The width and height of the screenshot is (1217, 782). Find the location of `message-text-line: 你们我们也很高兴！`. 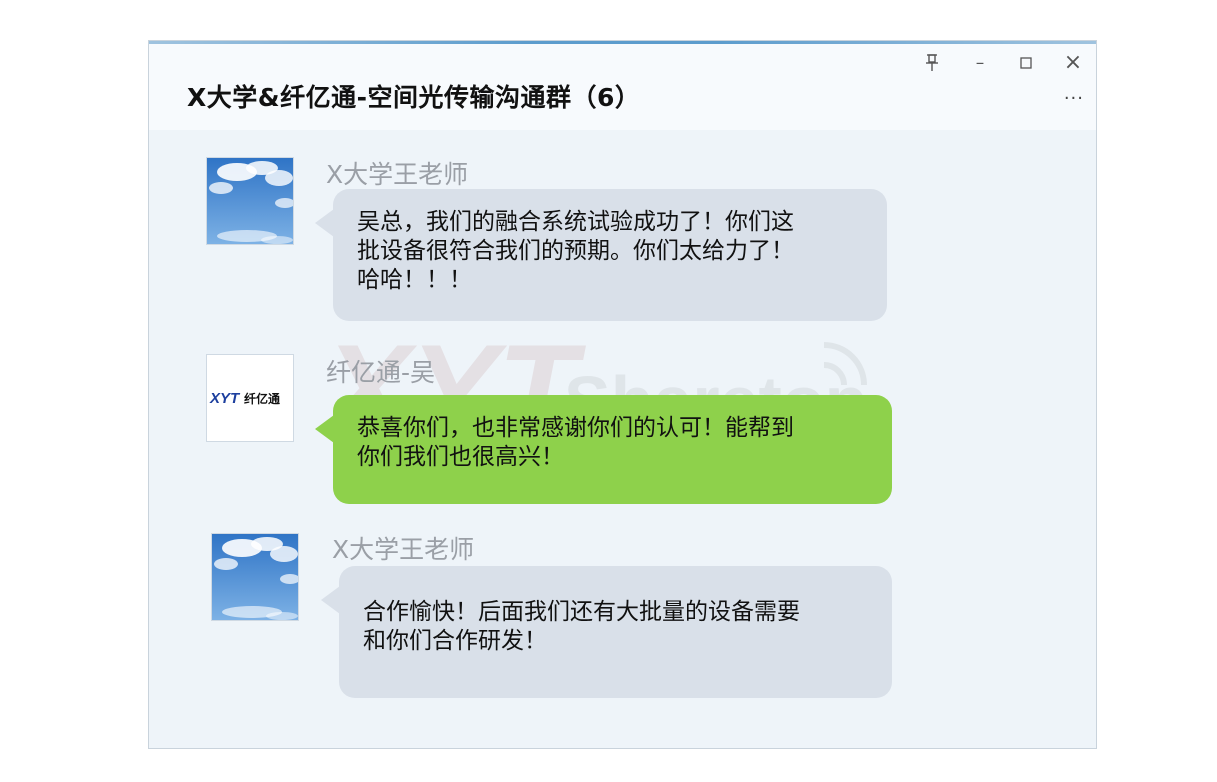

message-text-line: 你们我们也很高兴！ is located at coordinates (460, 457).